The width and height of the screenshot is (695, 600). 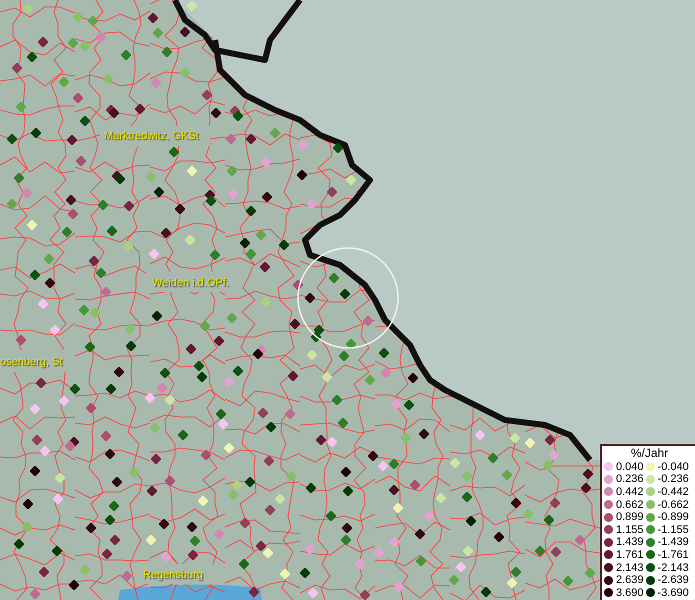 What do you see at coordinates (173, 575) in the screenshot?
I see `place-label: Regensburg` at bounding box center [173, 575].